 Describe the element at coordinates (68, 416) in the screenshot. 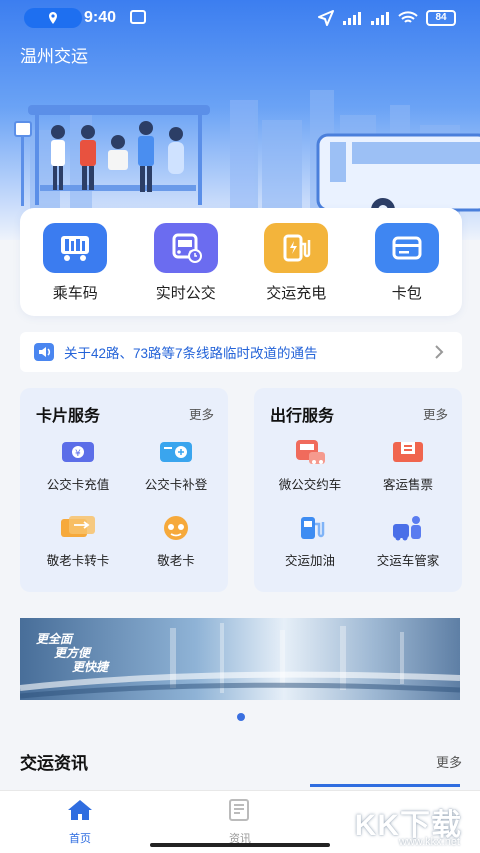

I see `panel-title: 卡片服务` at that location.